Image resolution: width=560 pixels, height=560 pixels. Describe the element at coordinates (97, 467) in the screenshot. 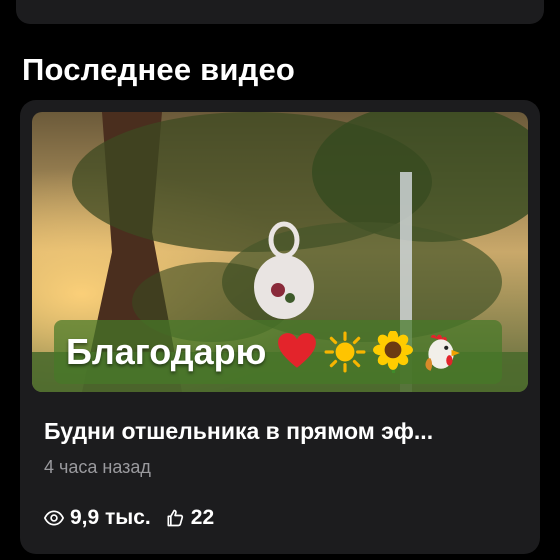

I see `video-time-ago: 4 часа назад` at that location.